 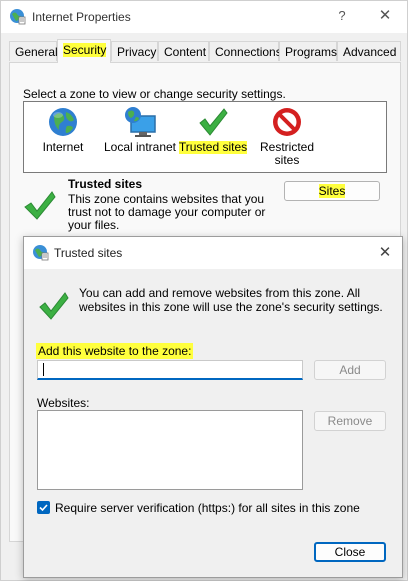 I want to click on dialog-close-button: ✕, so click(x=385, y=252).